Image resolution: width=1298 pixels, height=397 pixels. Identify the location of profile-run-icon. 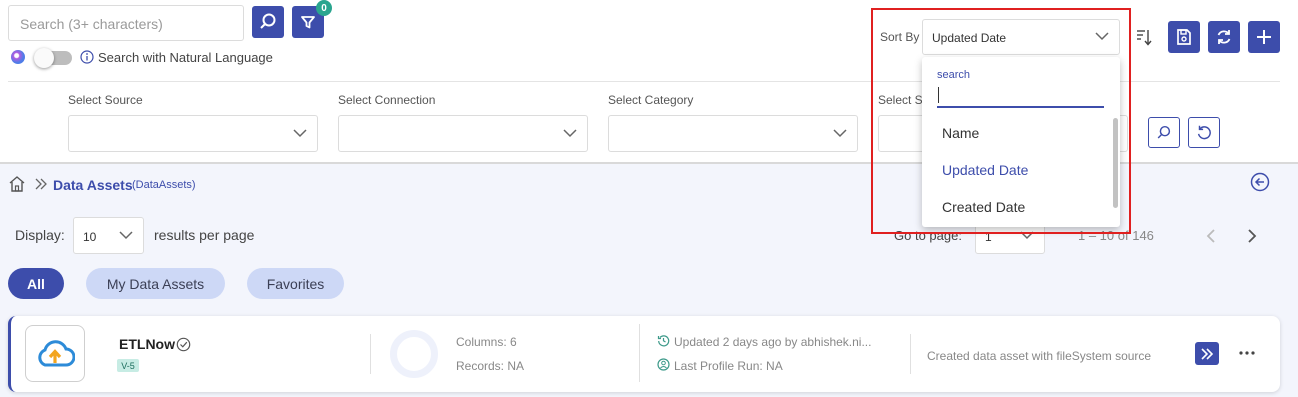
(663, 364).